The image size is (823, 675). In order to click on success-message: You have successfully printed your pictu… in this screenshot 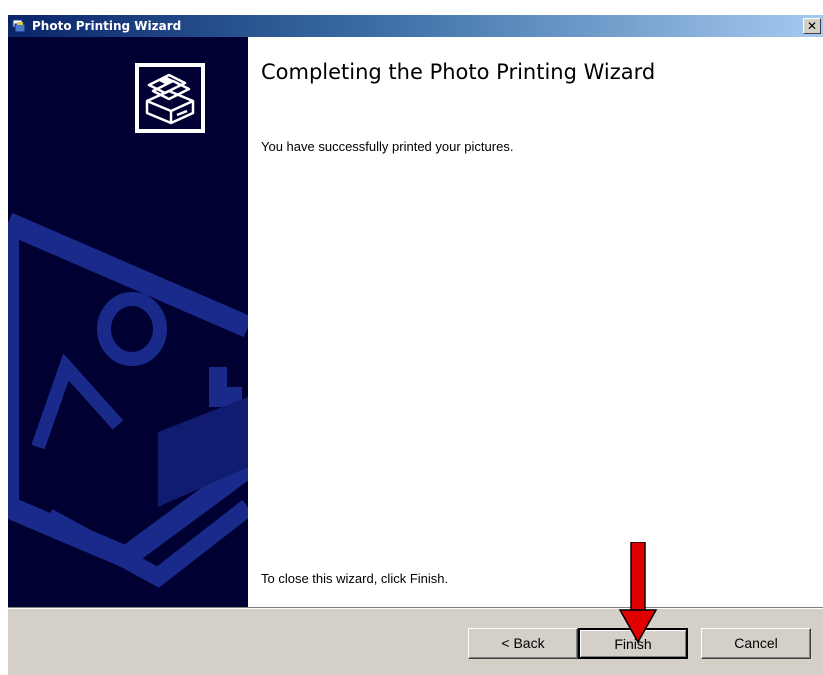, I will do `click(387, 146)`.